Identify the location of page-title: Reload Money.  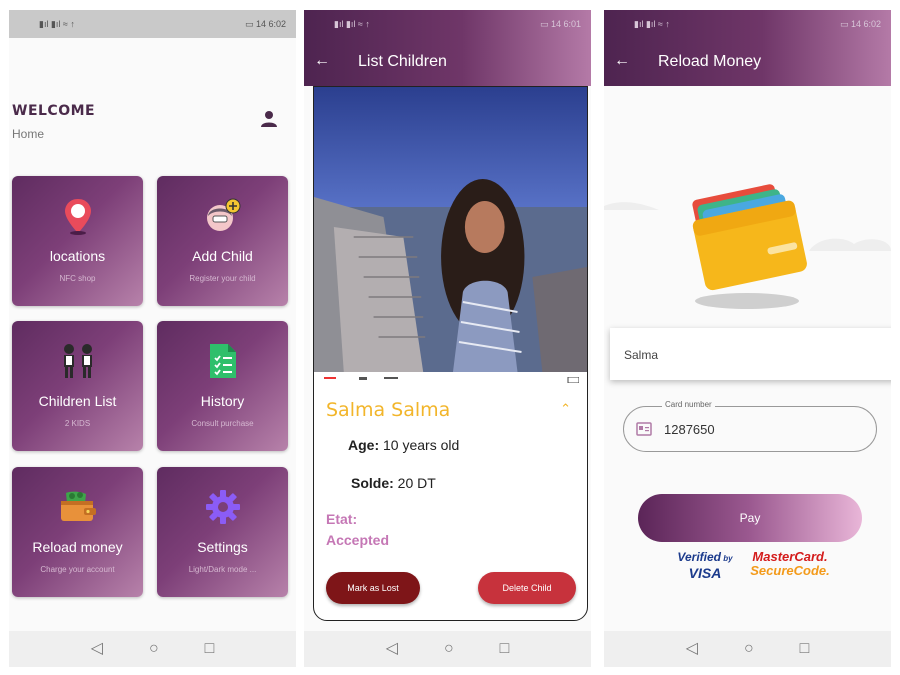
(710, 61).